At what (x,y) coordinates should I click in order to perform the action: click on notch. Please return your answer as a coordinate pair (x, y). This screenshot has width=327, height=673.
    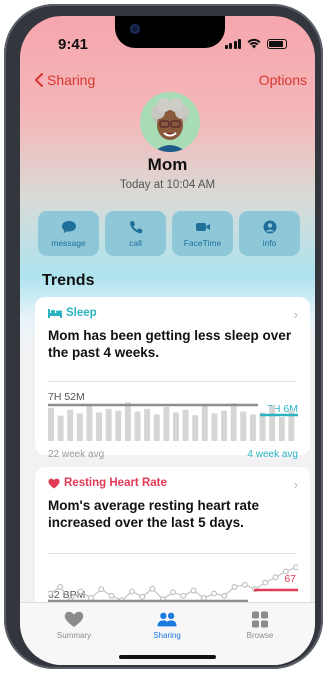
    Looking at the image, I should click on (170, 32).